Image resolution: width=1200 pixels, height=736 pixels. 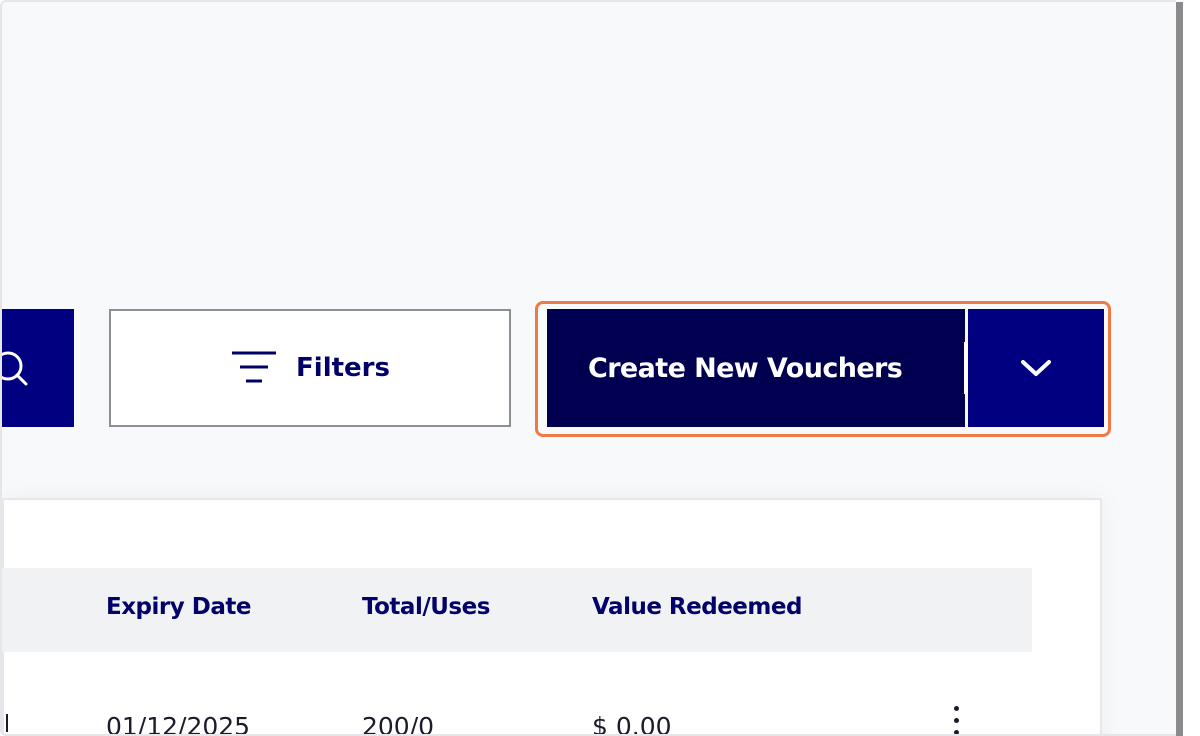 I want to click on create-button-label: Create New Vouchers, so click(x=745, y=368).